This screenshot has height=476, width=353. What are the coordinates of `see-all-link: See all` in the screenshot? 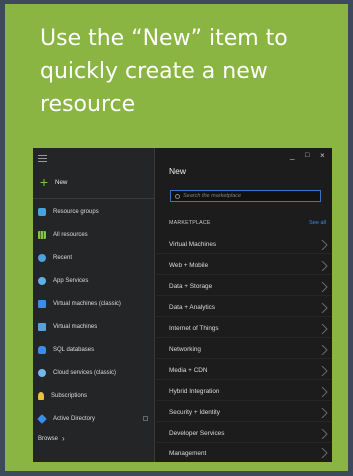 It's located at (317, 223).